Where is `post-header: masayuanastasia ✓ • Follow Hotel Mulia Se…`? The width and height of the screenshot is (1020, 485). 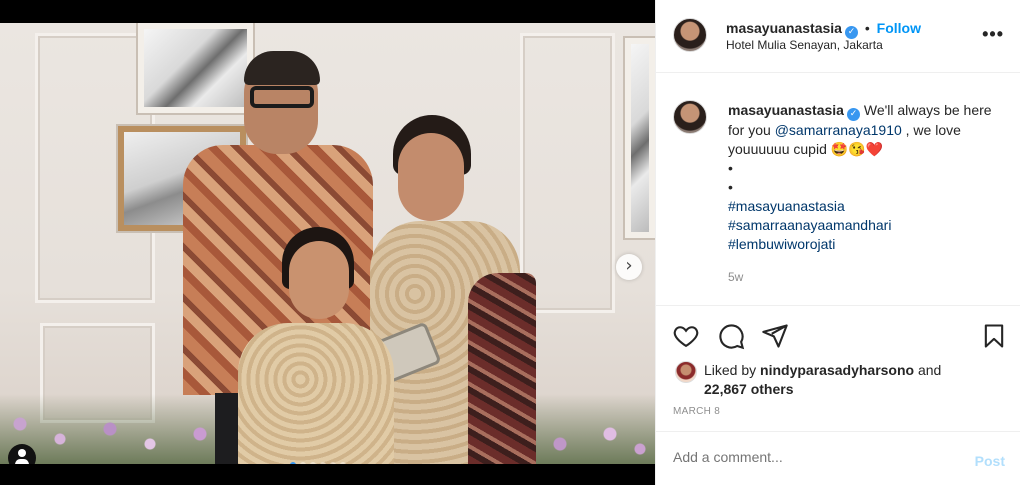
post-header: masayuanastasia ✓ • Follow Hotel Mulia Se… is located at coordinates (838, 36).